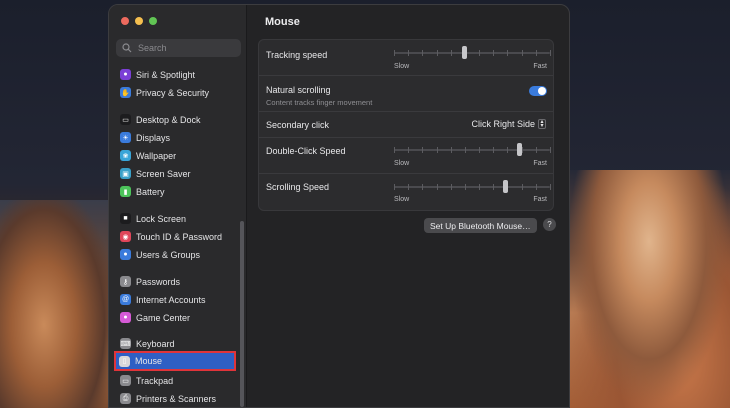 Image resolution: width=730 pixels, height=408 pixels. I want to click on sidebar-item-lock-screen: ■ Lock Screen, so click(175, 218).